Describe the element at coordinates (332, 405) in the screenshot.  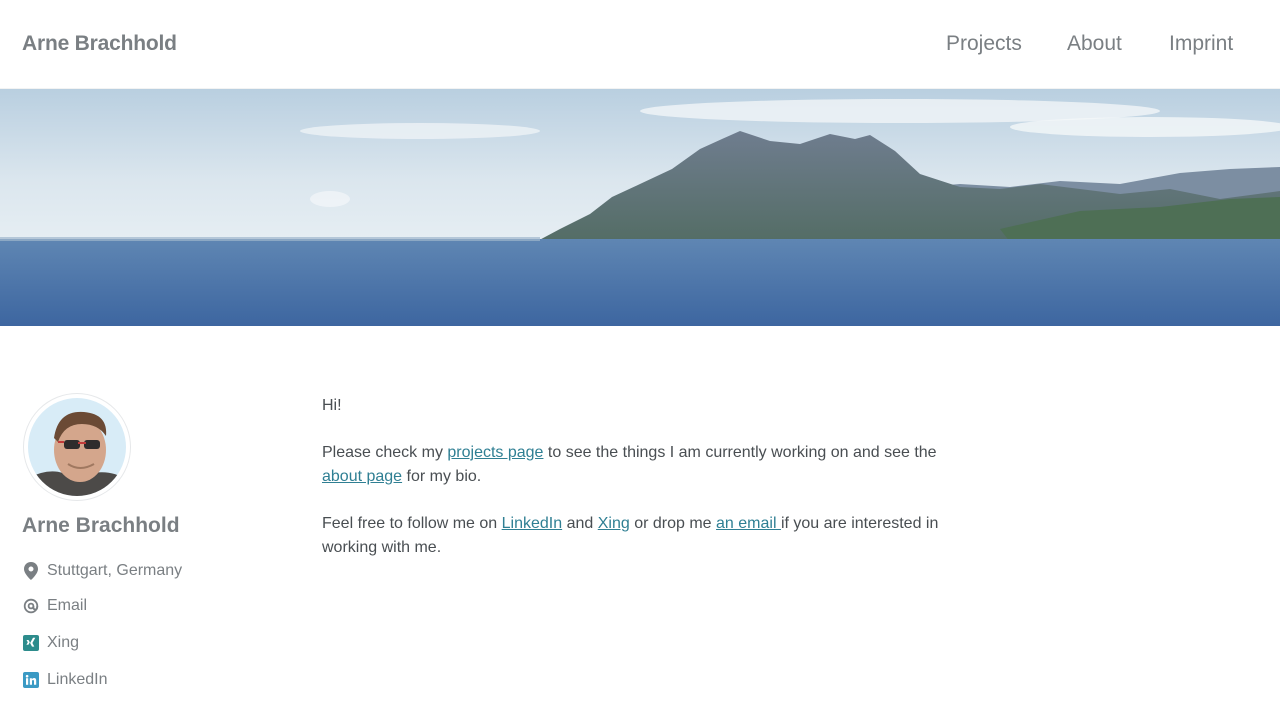
I see `greeting: Hi!` at that location.